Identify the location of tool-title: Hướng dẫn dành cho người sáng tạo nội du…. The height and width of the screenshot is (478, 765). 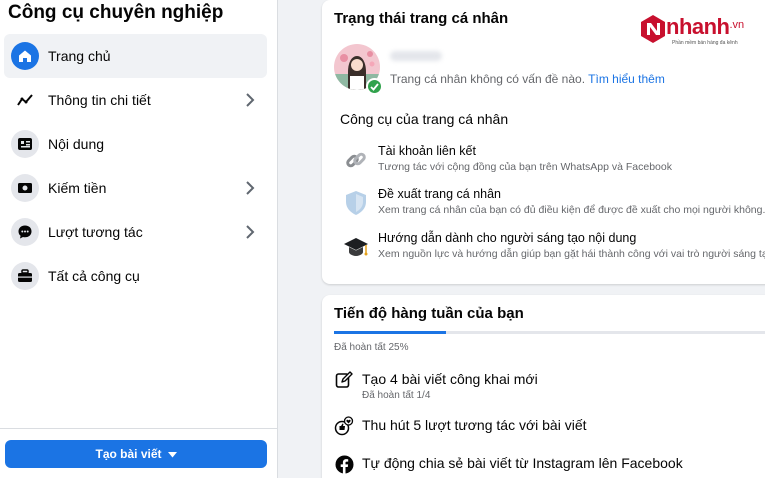
(507, 238).